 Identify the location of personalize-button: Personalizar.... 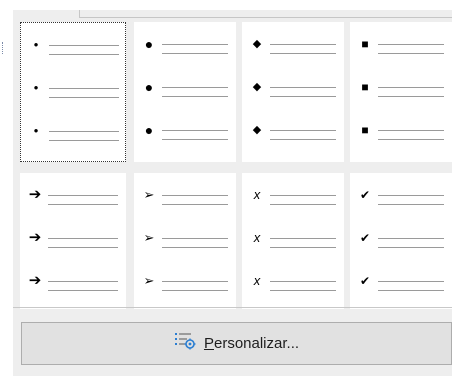
(236, 343).